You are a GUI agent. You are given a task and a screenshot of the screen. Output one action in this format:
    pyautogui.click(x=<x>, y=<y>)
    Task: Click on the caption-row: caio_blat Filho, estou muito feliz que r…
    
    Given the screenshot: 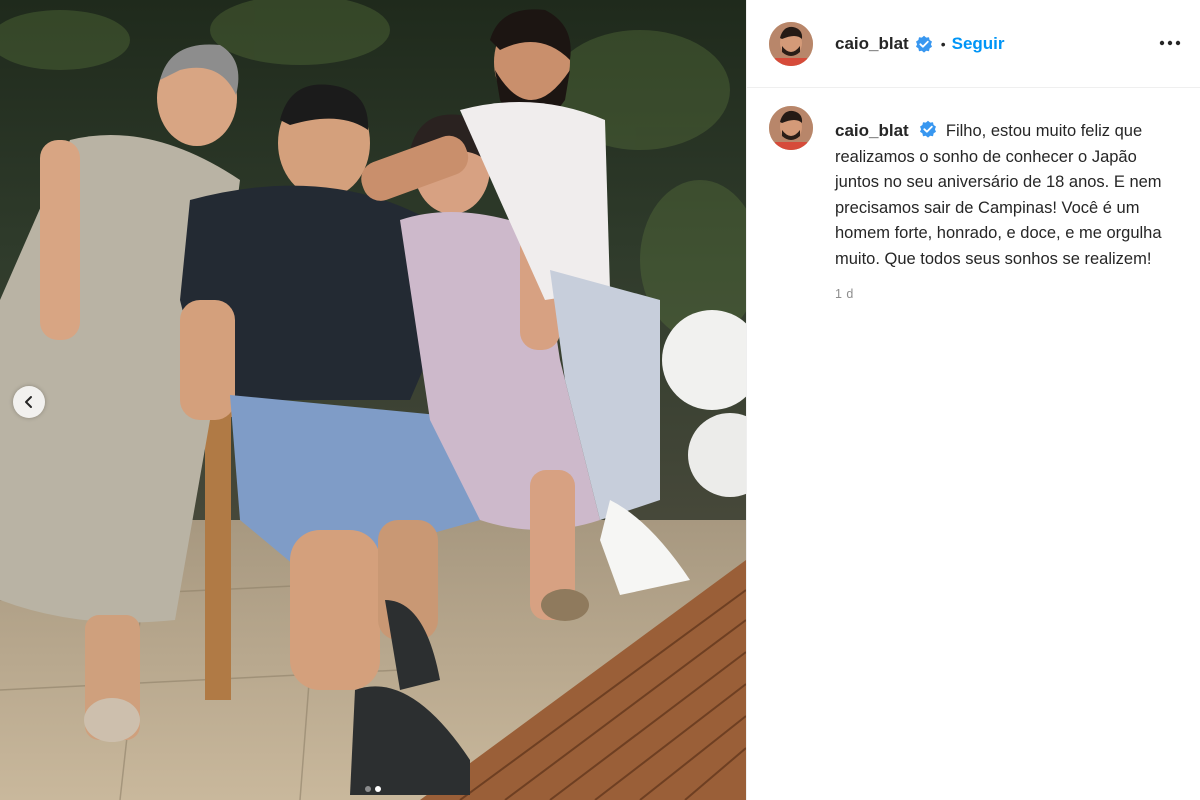 What is the action you would take?
    pyautogui.click(x=973, y=180)
    